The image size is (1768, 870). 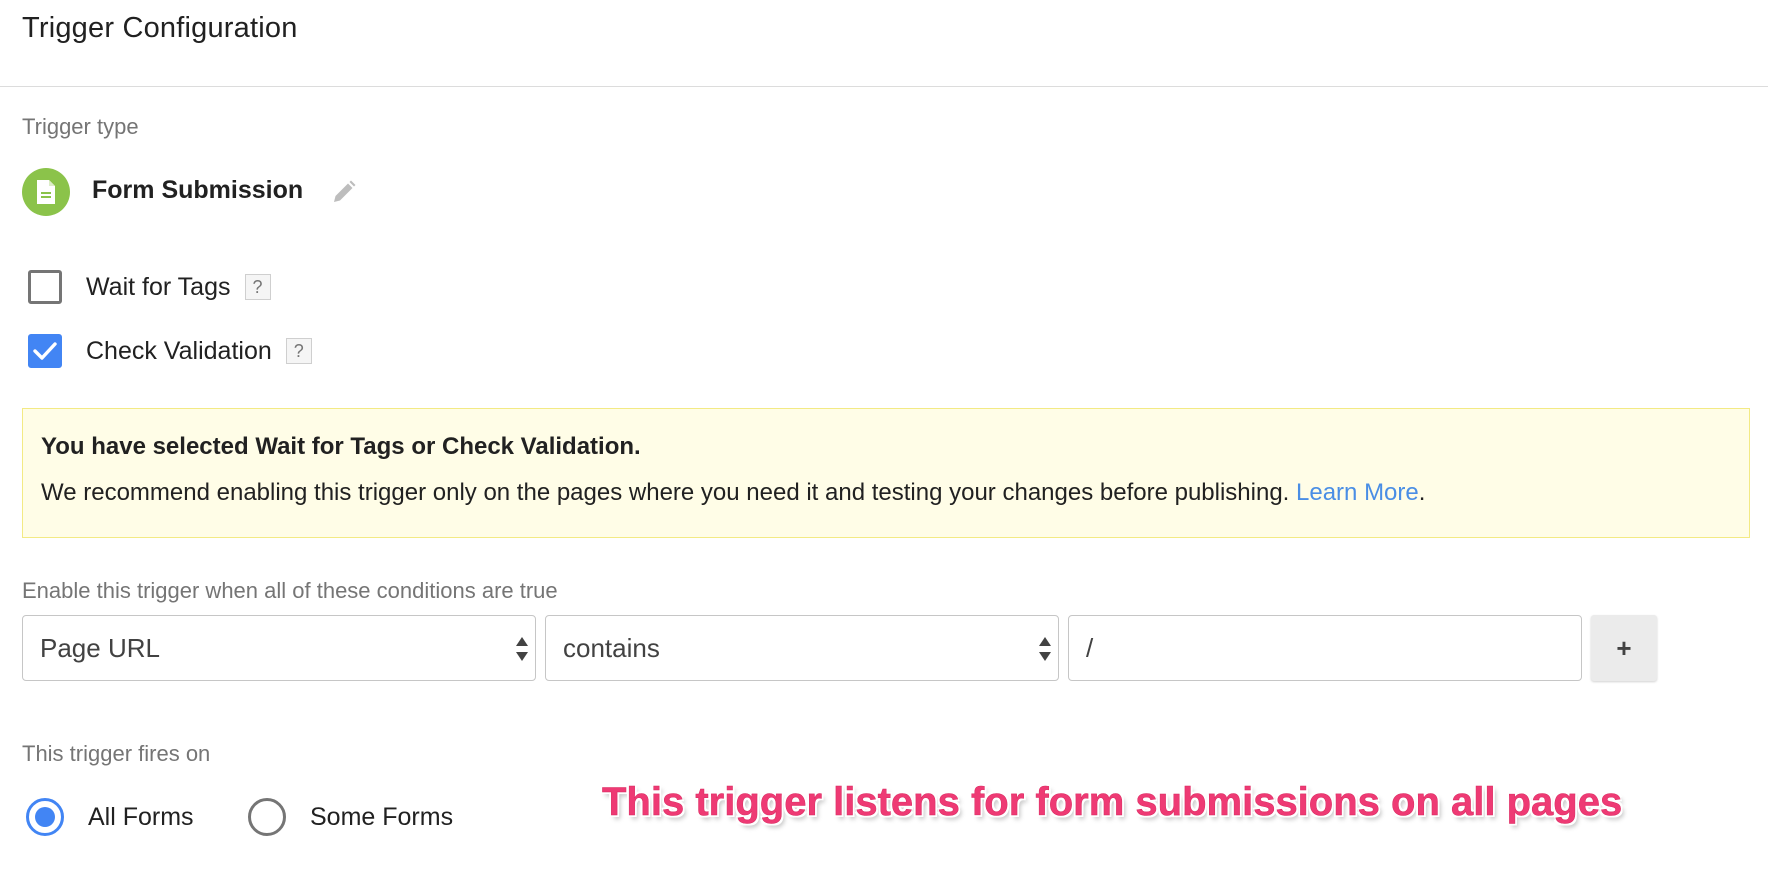 I want to click on check-validation-checkbox, so click(x=45, y=351).